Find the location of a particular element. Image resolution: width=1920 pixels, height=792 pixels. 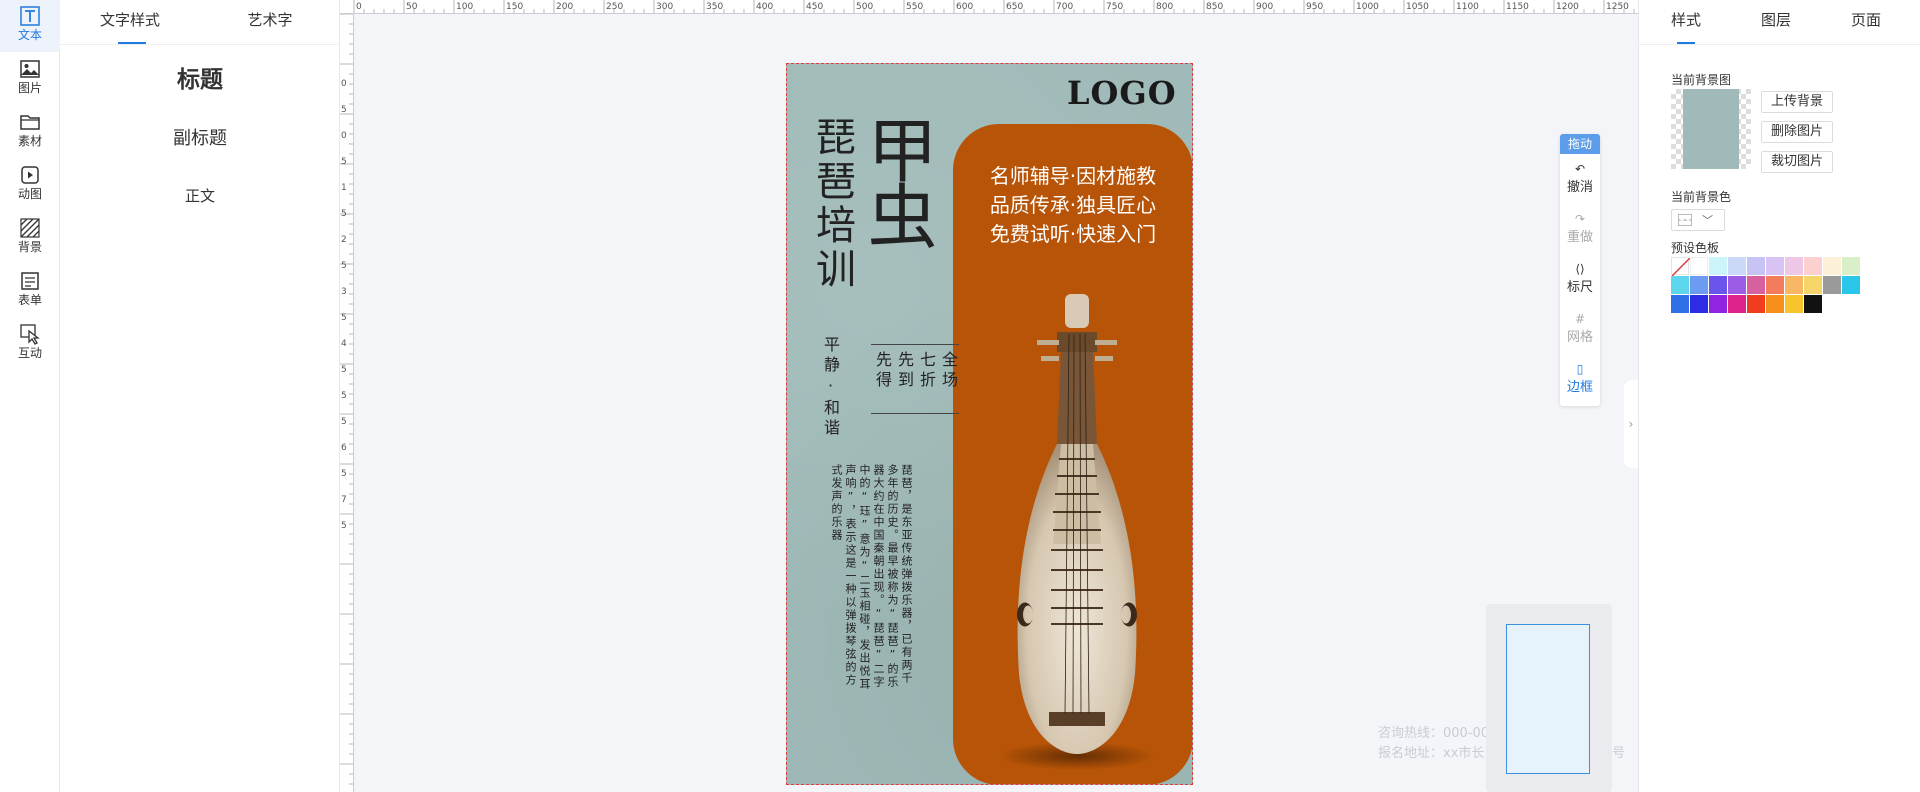

play-icon is located at coordinates (30, 175).